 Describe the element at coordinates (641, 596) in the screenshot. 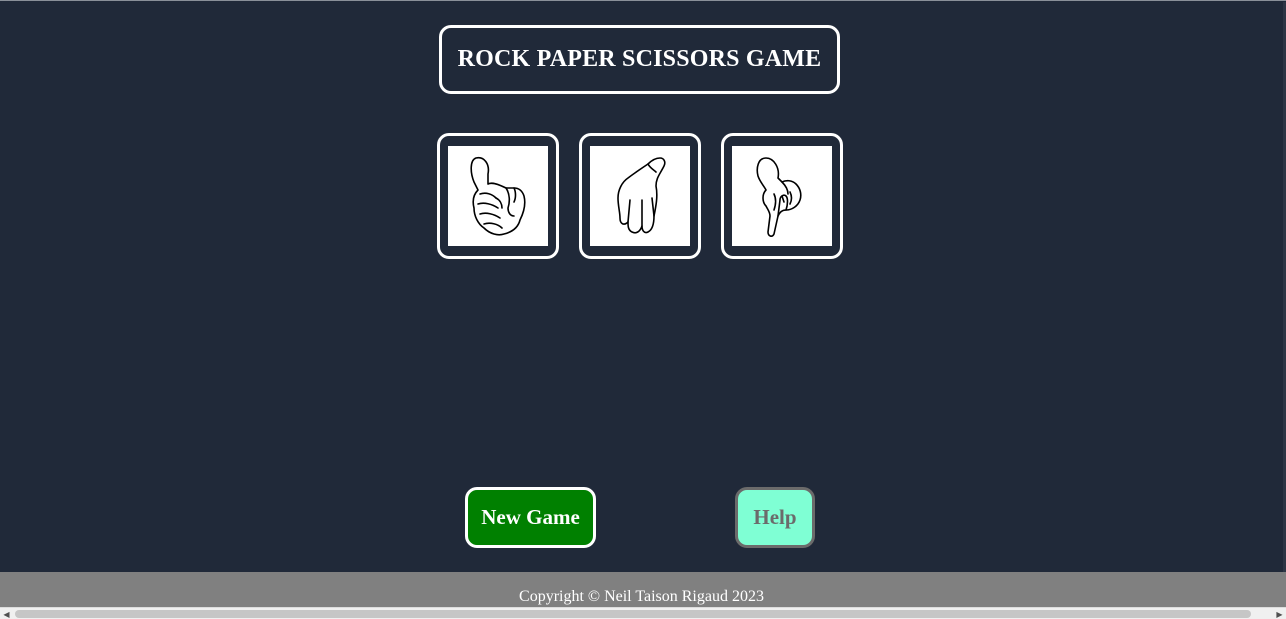

I see `copyright-text: Copyright © Neil Taison Rigaud 2023` at that location.